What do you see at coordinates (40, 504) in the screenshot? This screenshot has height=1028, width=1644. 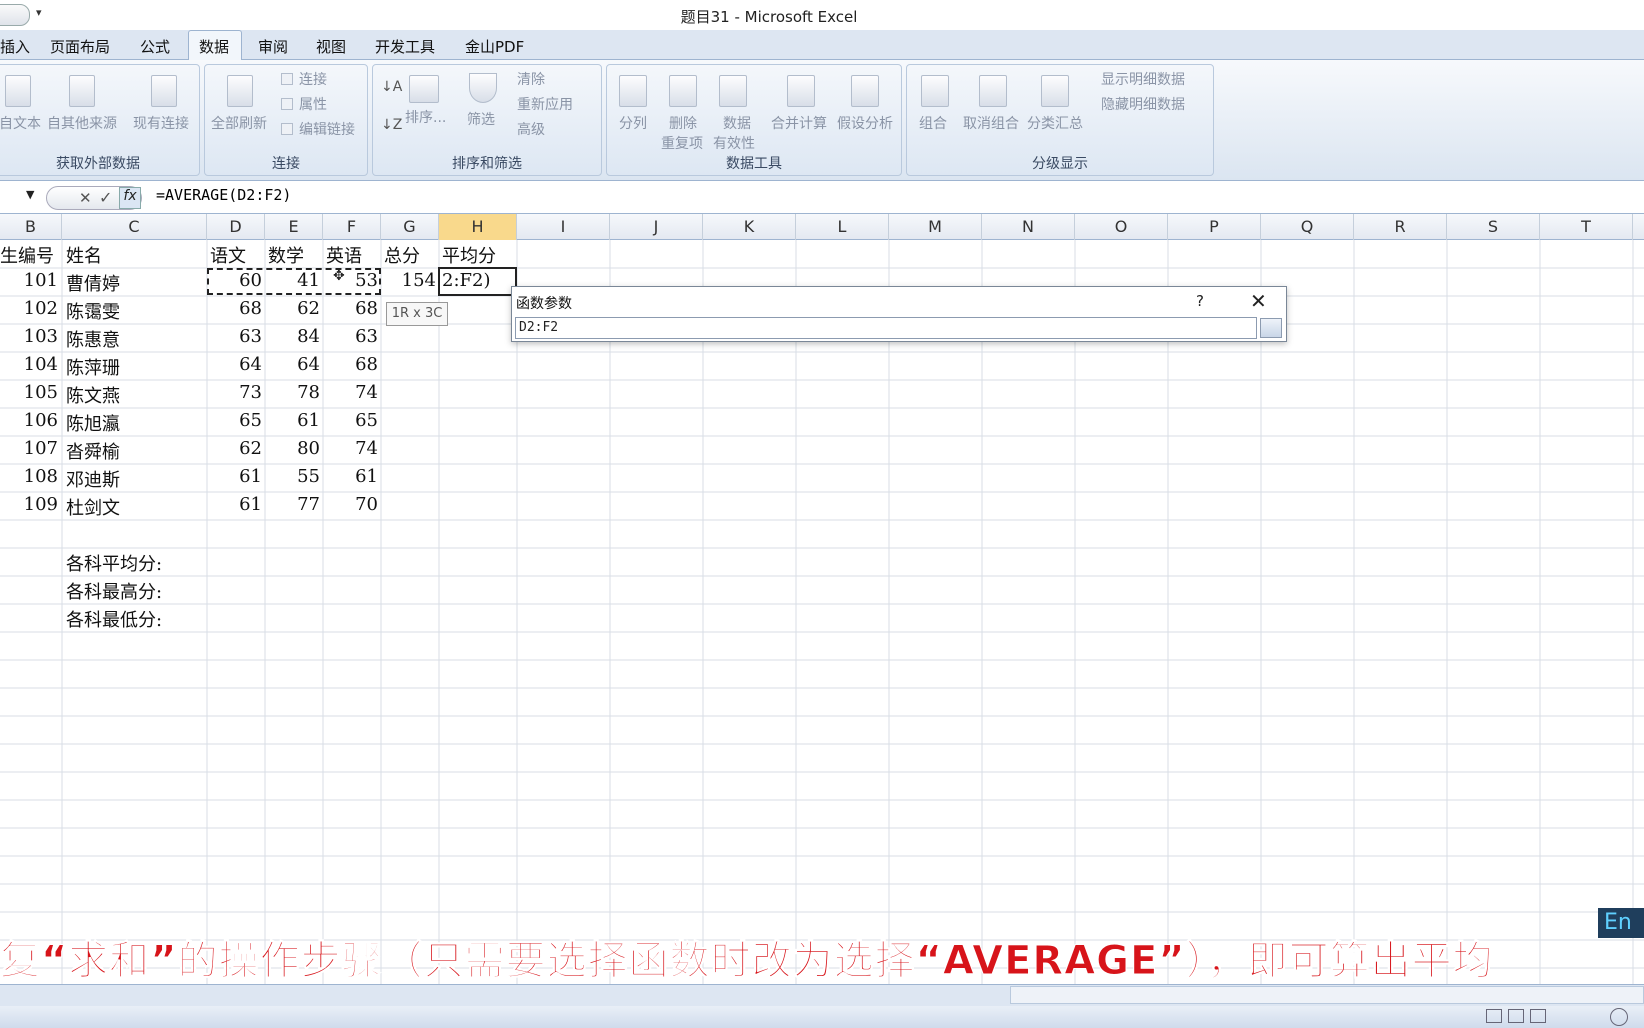 I see `cell-id: 109` at bounding box center [40, 504].